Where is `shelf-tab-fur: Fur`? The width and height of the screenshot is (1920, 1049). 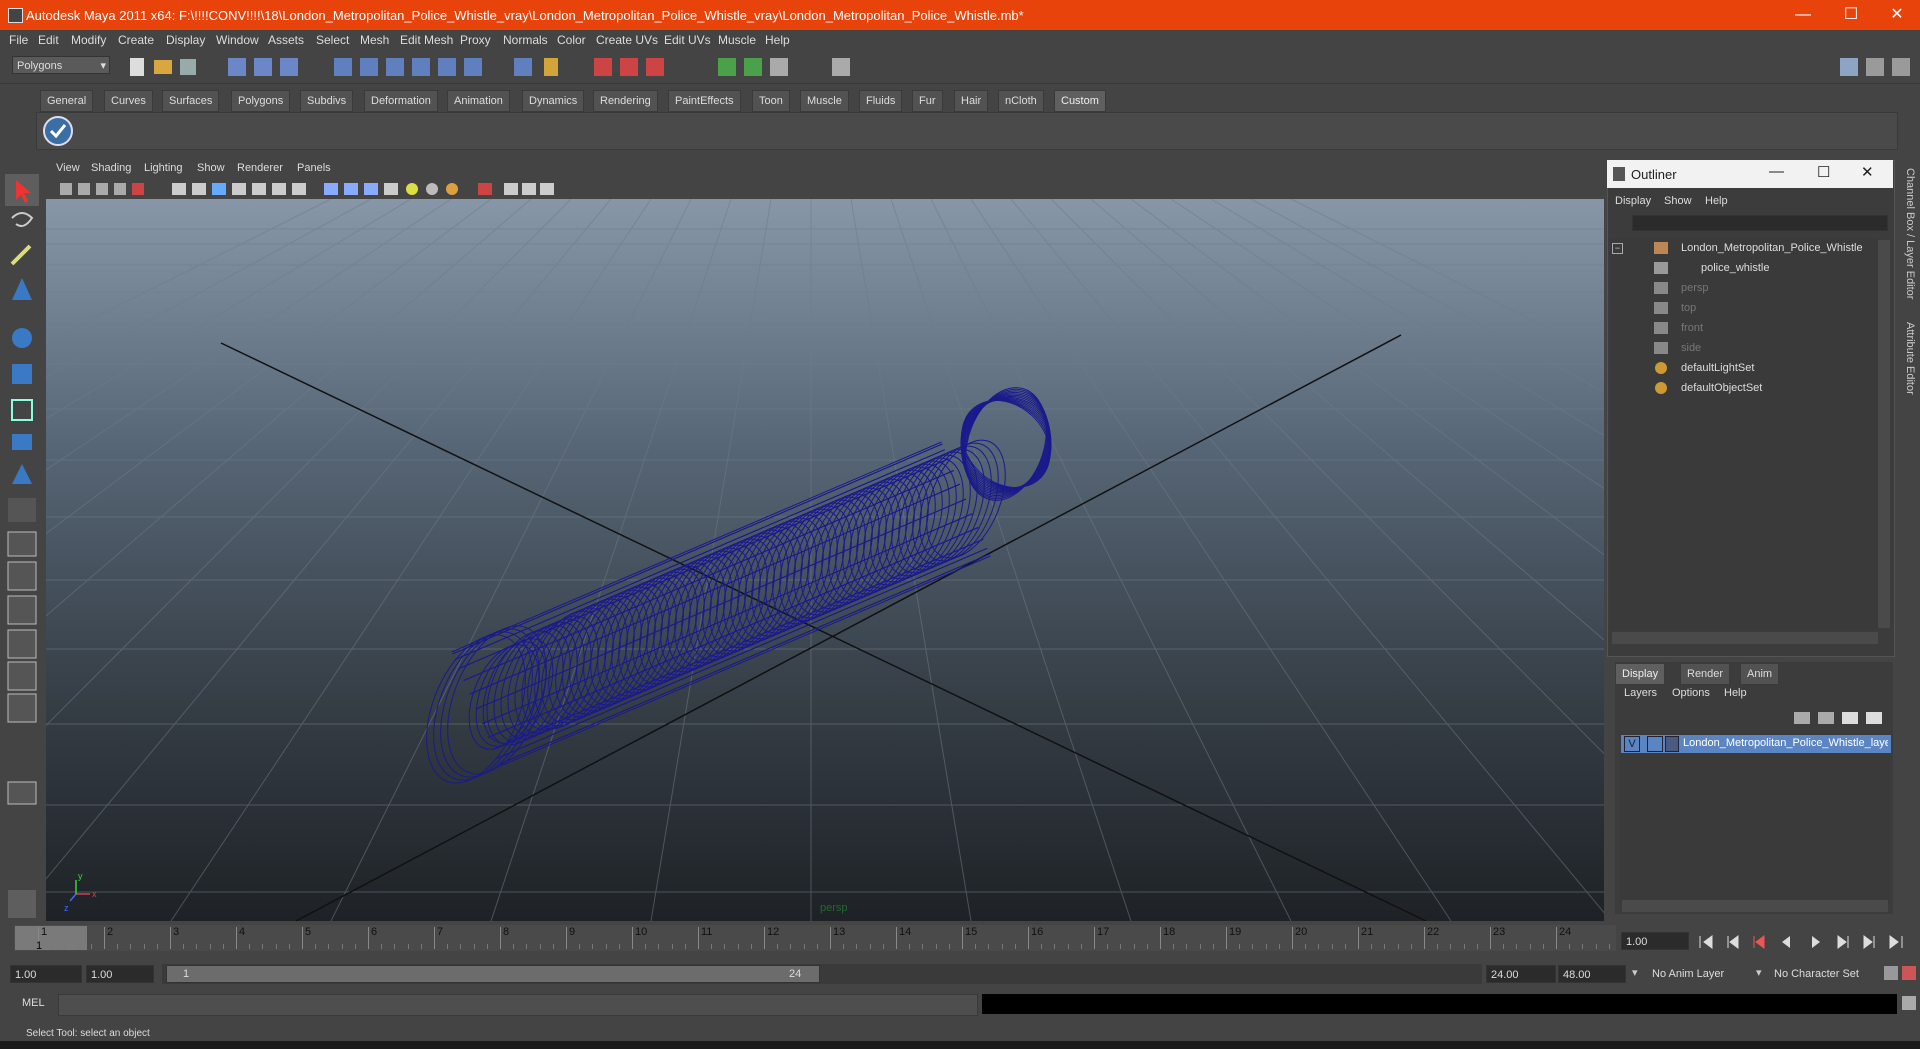
shelf-tab-fur: Fur is located at coordinates (927, 101).